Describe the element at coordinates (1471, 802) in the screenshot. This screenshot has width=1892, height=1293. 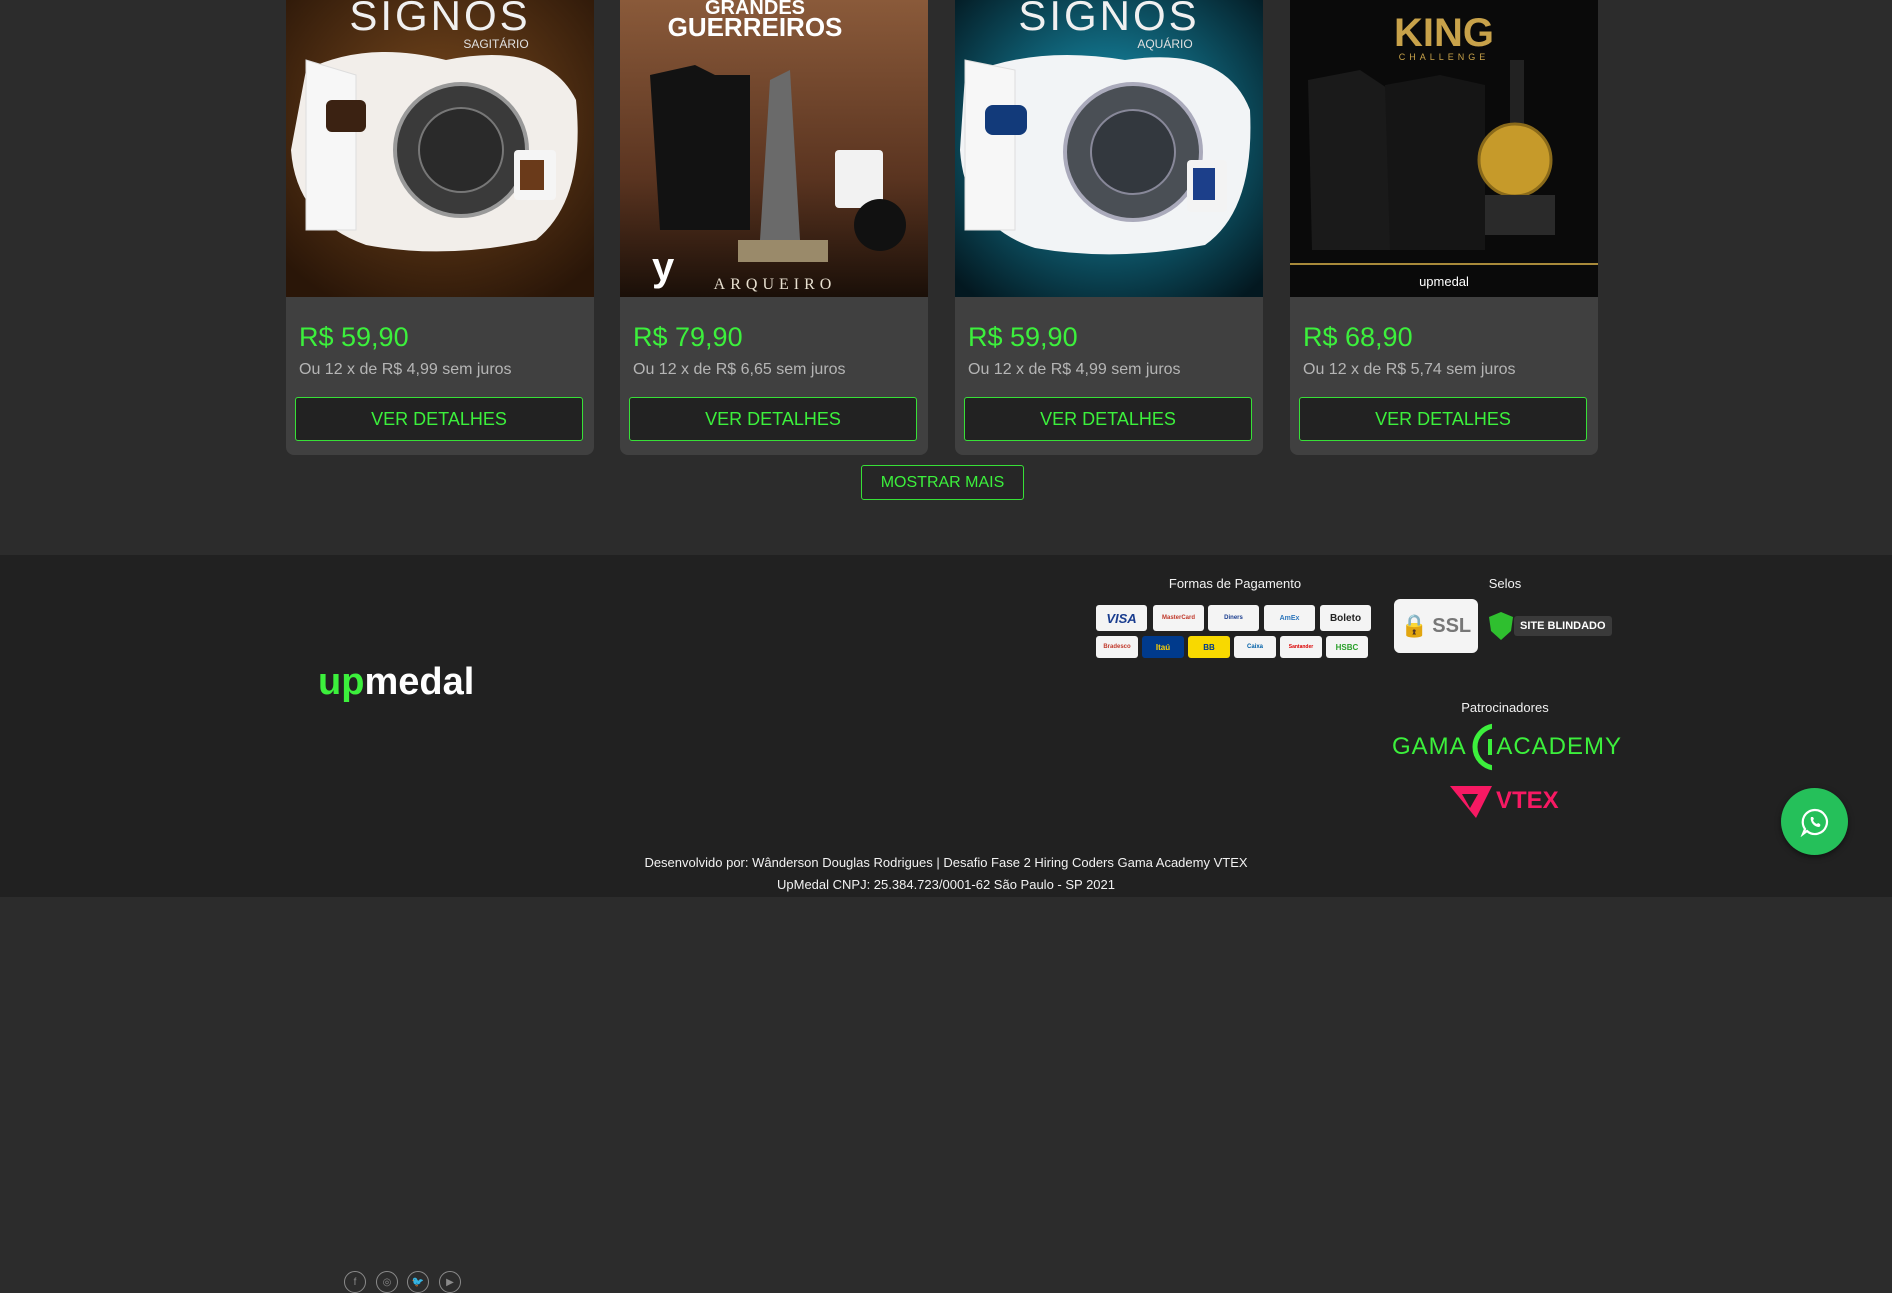
I see `vtex-icon` at that location.